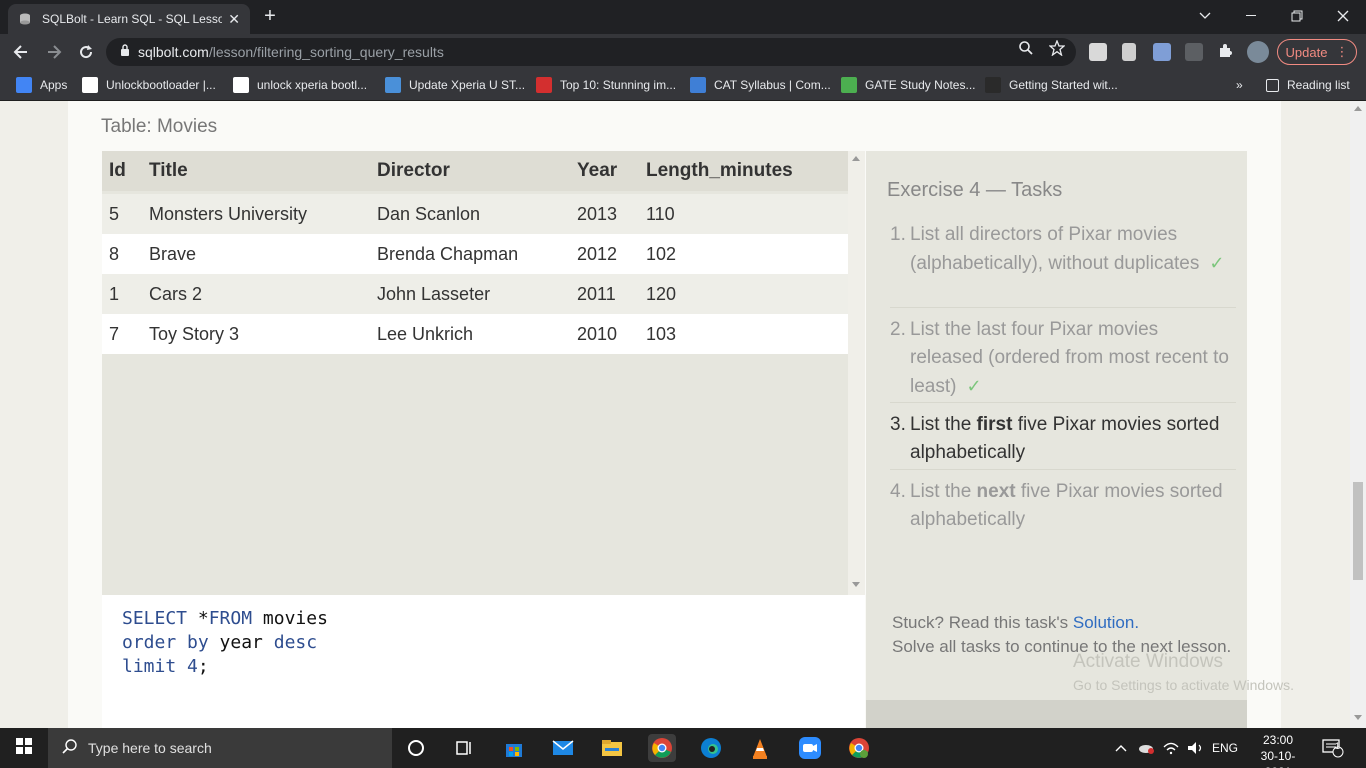  What do you see at coordinates (1057, 49) in the screenshot?
I see `bookmark-star-icon` at bounding box center [1057, 49].